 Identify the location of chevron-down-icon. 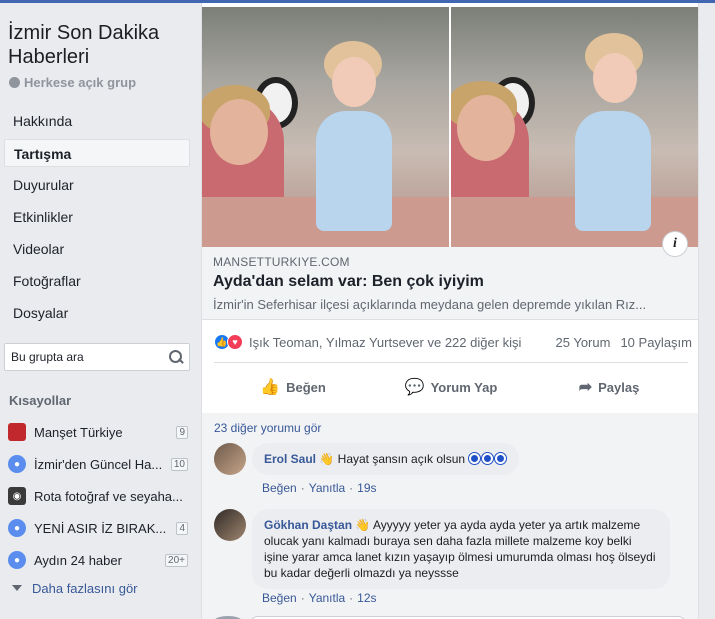
(17, 588).